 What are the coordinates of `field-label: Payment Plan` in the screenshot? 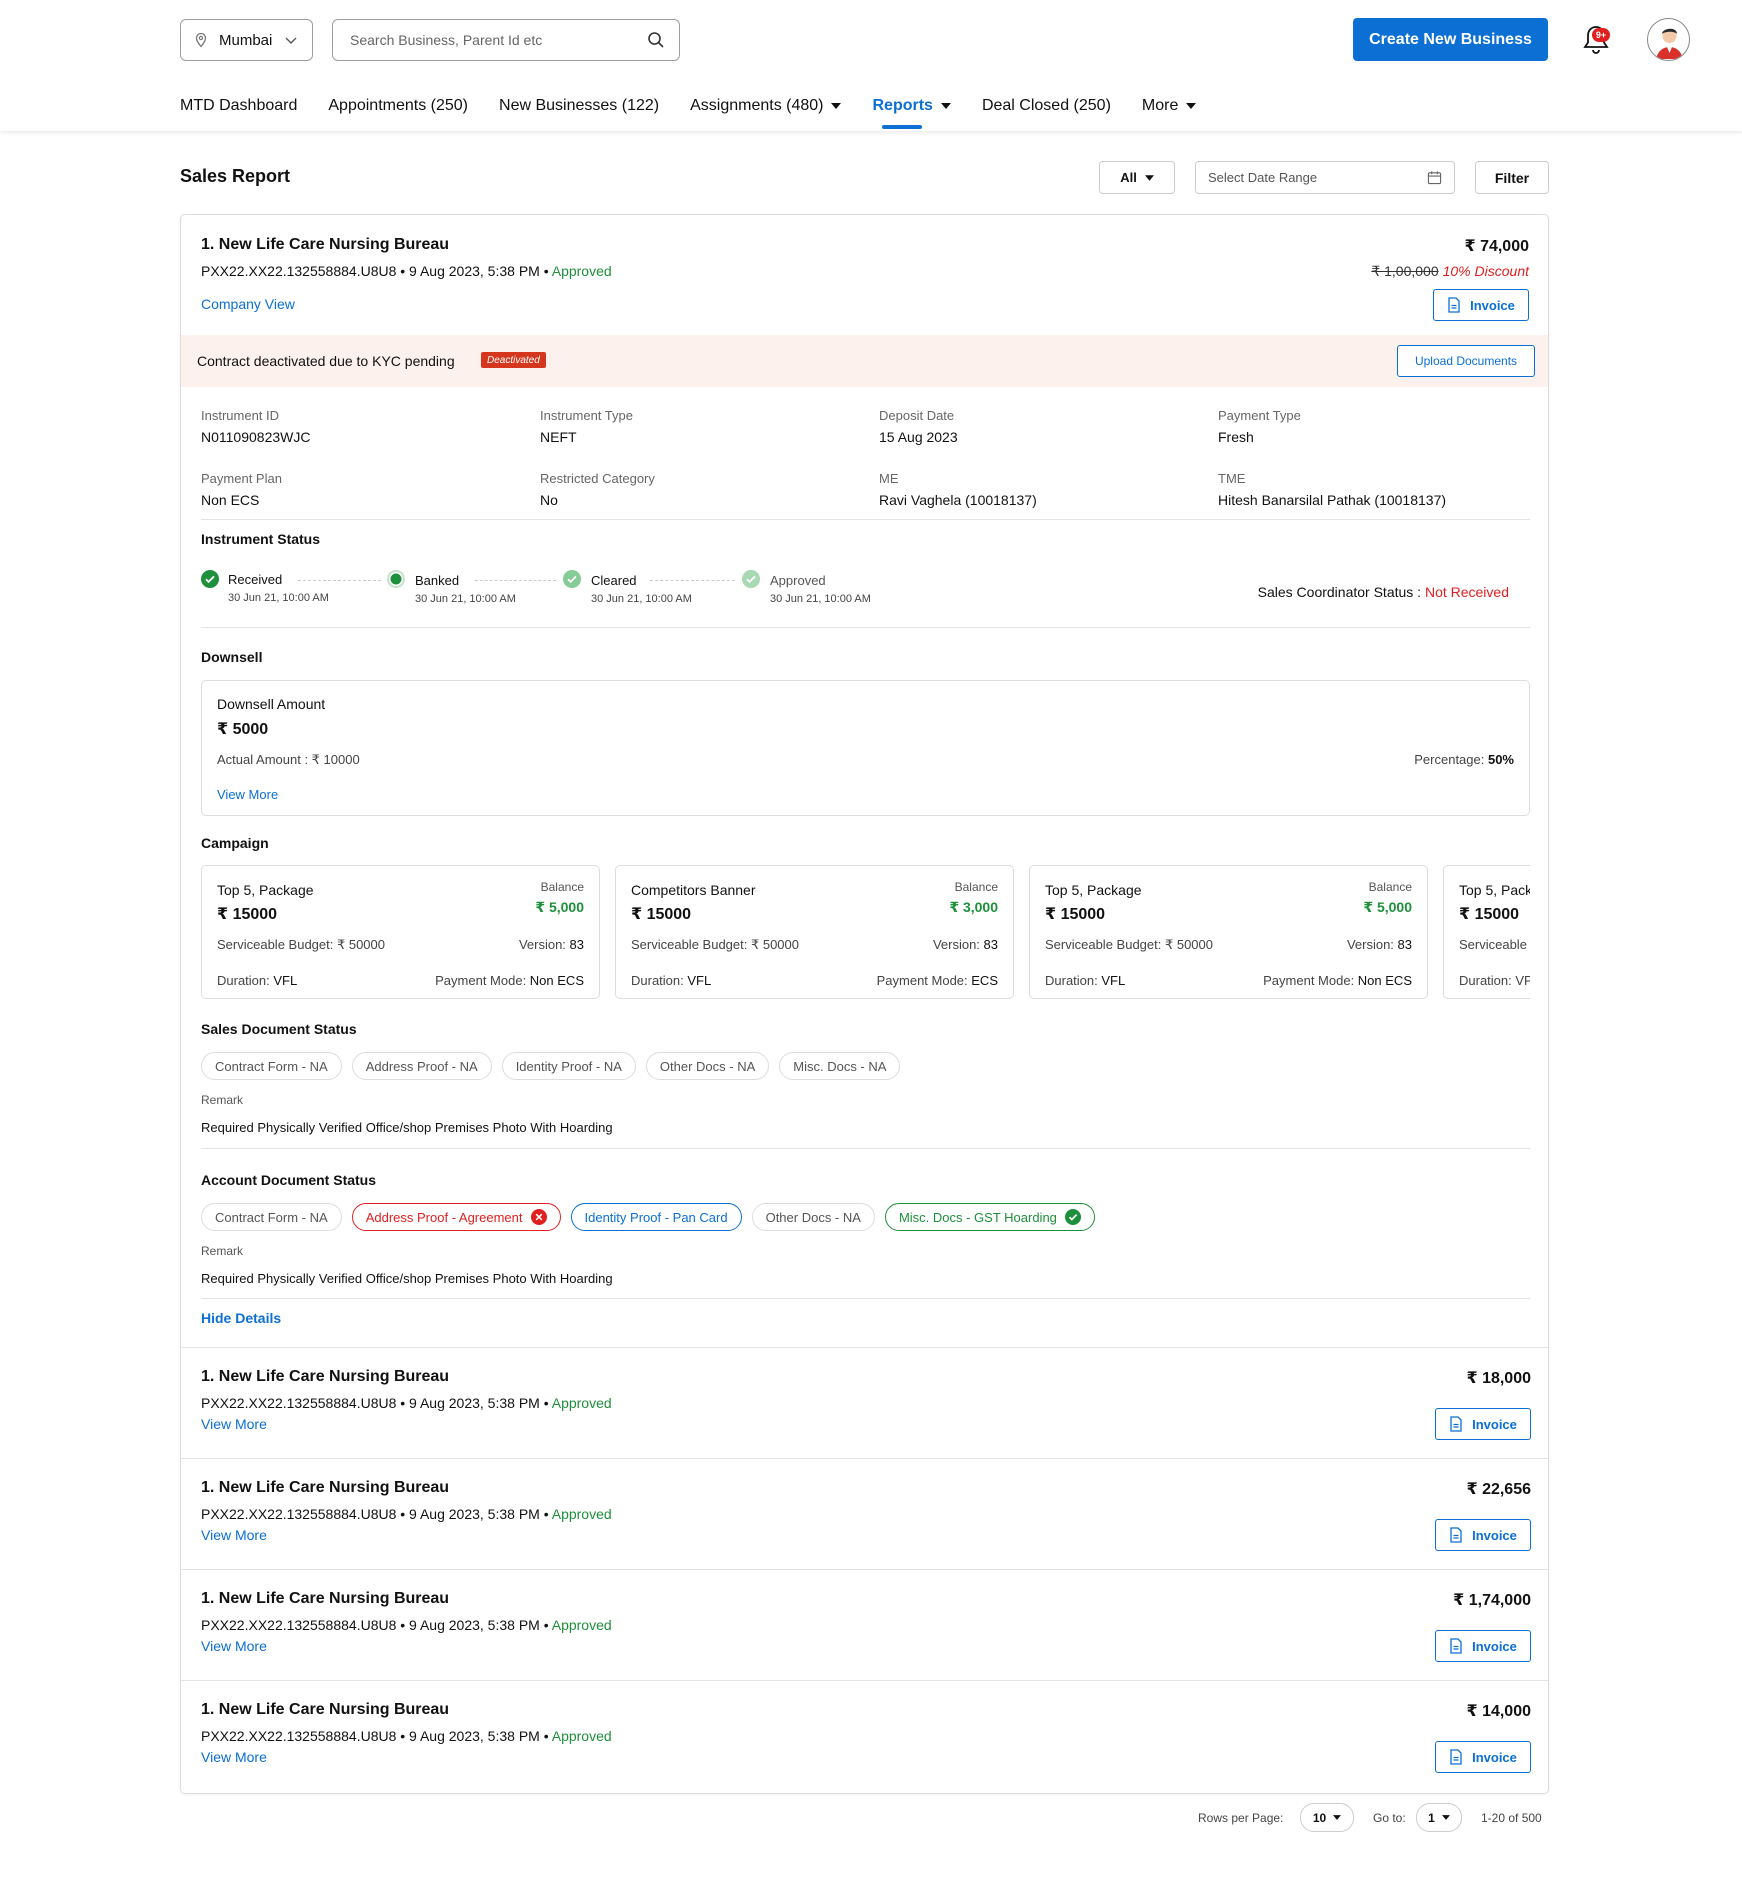 It's located at (241, 478).